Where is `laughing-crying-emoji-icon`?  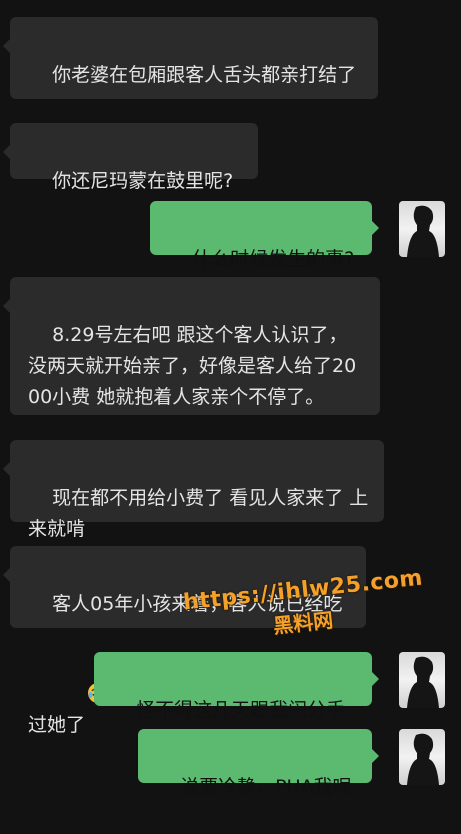 laughing-crying-emoji-icon is located at coordinates (98, 661).